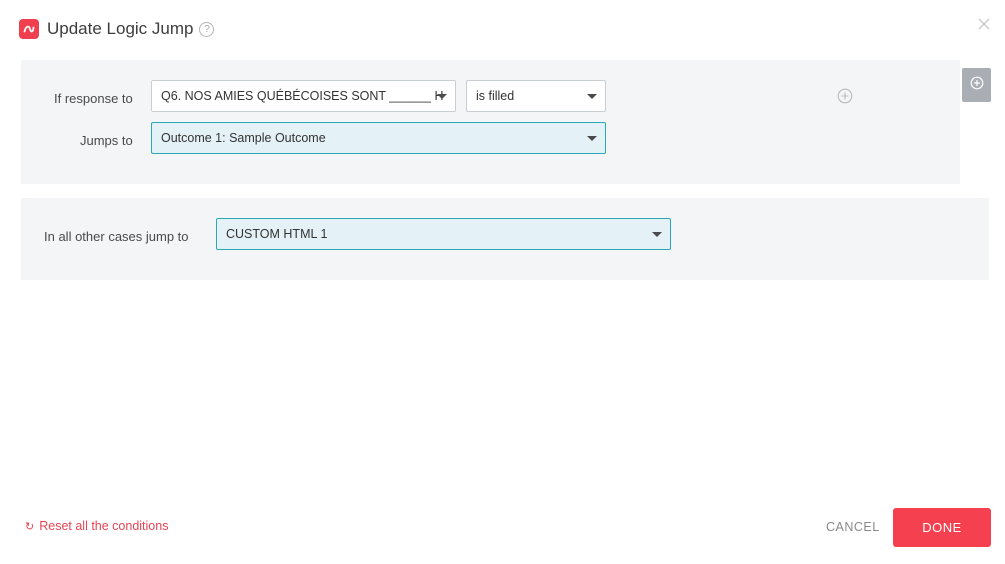 This screenshot has width=1005, height=564. I want to click on done-button-label: DONE, so click(942, 527).